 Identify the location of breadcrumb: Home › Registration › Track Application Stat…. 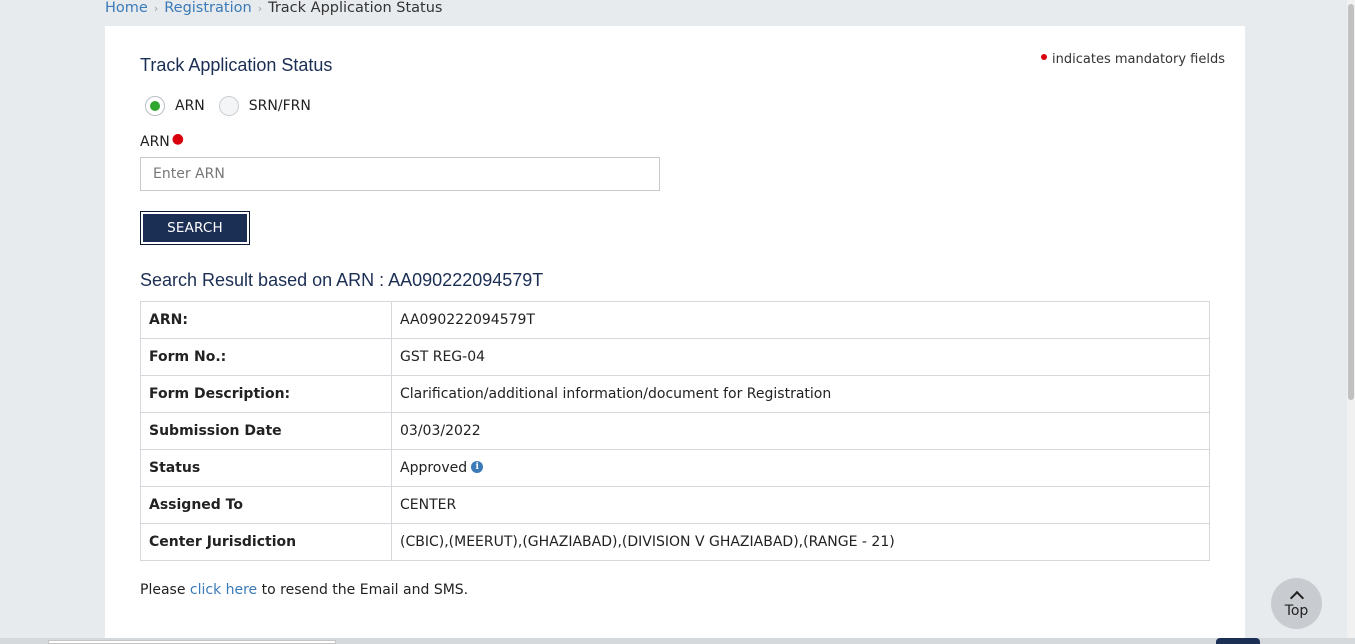
(273, 9).